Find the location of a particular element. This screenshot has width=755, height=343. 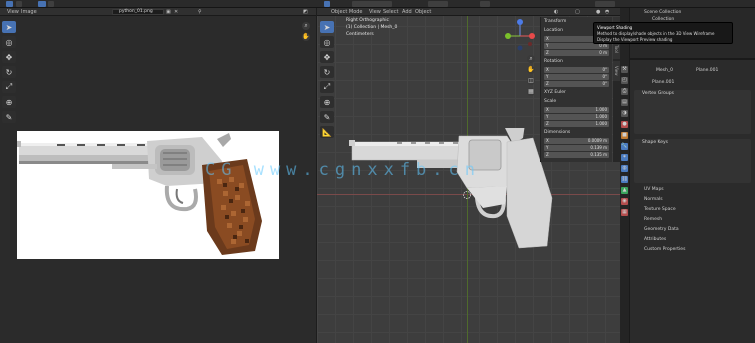

reference-image is located at coordinates (148, 195).